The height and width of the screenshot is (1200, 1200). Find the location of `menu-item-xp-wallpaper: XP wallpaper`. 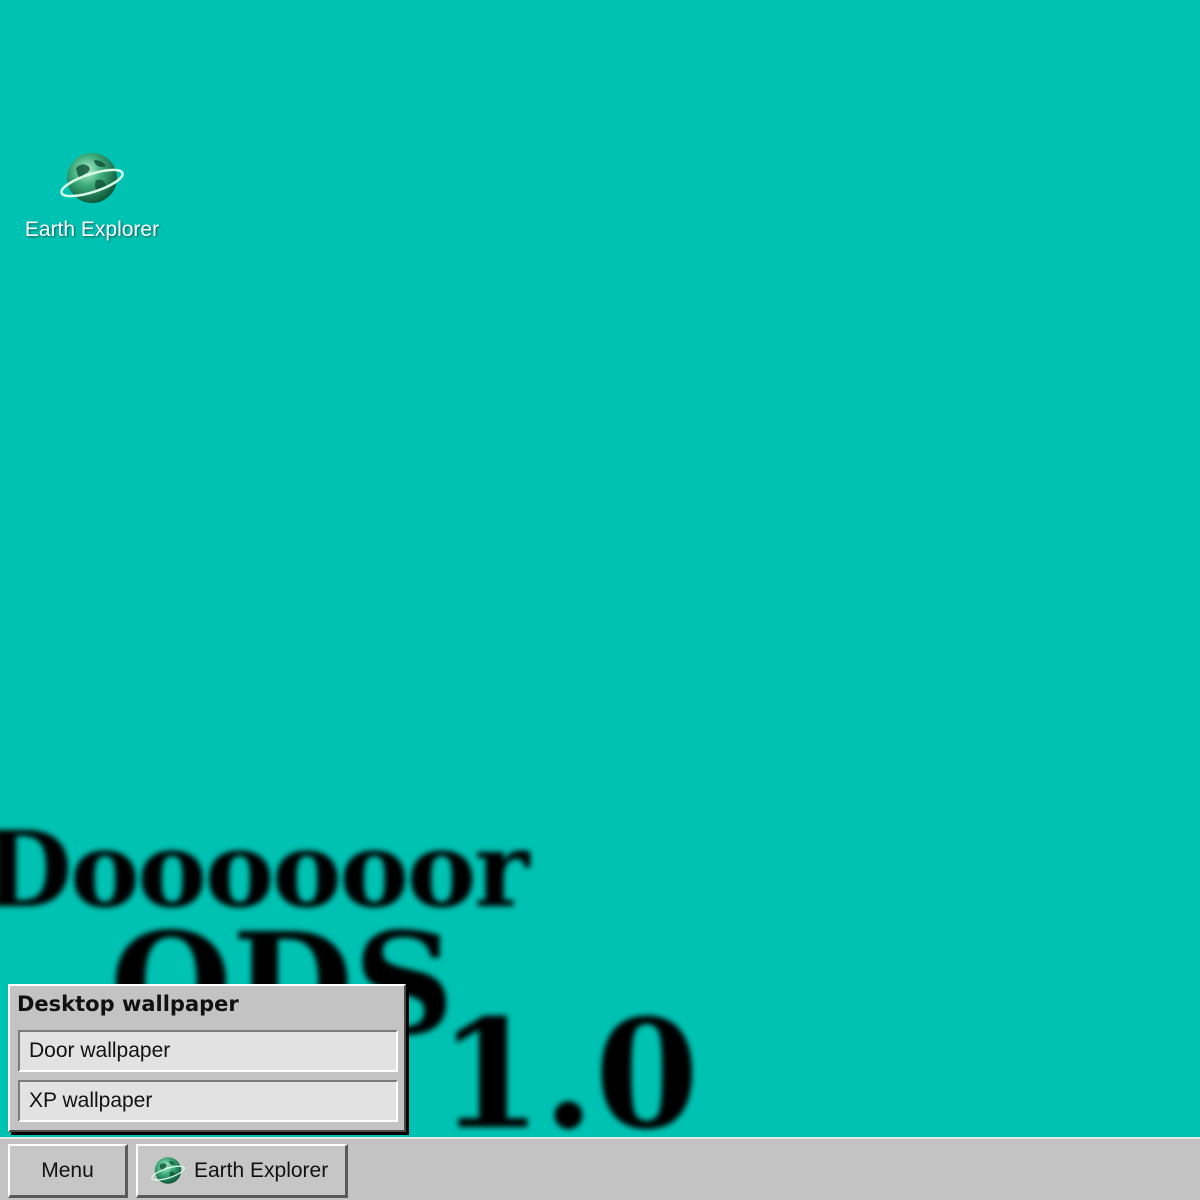

menu-item-xp-wallpaper: XP wallpaper is located at coordinates (208, 1101).